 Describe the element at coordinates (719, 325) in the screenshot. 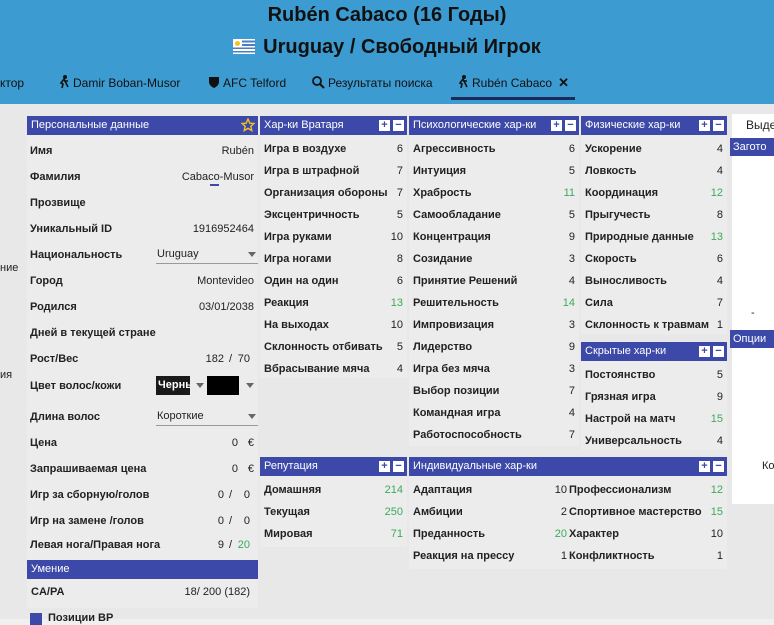

I see `stat-value: 1` at that location.